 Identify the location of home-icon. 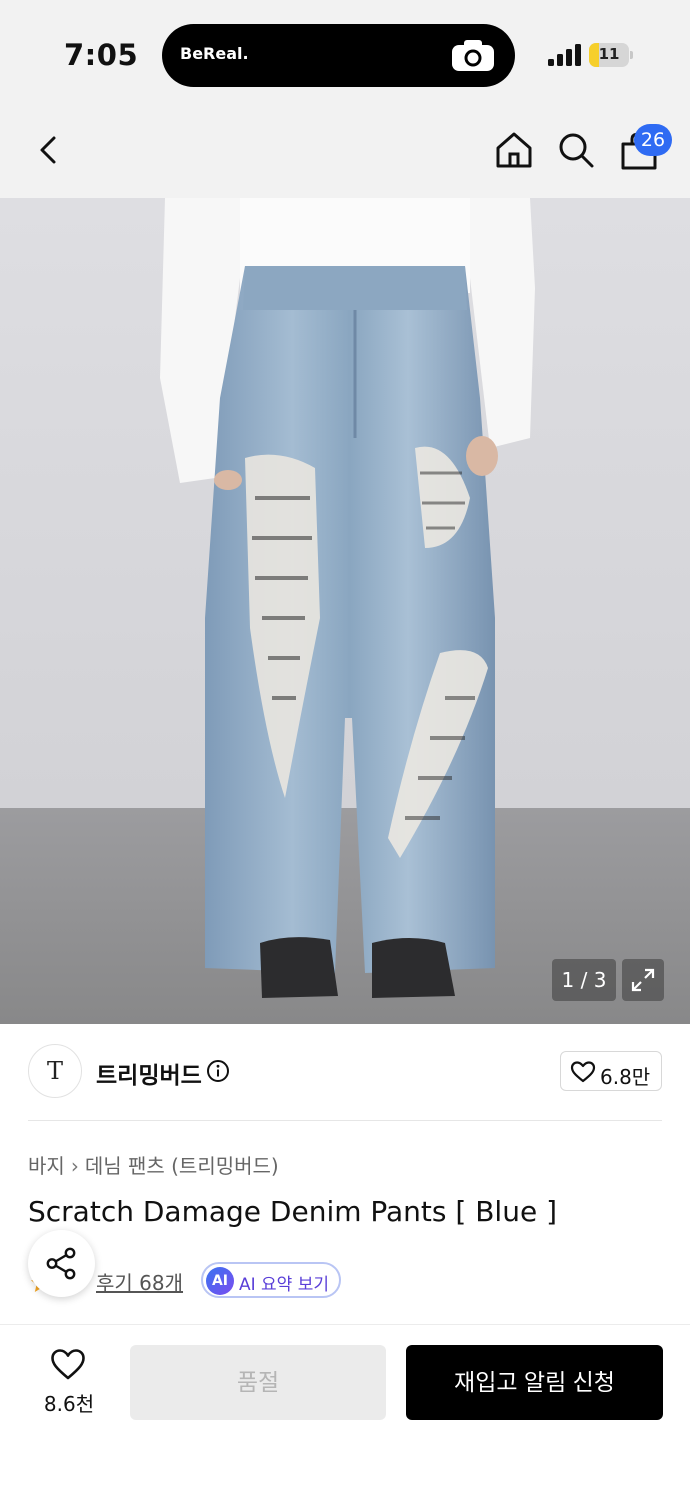
(514, 150).